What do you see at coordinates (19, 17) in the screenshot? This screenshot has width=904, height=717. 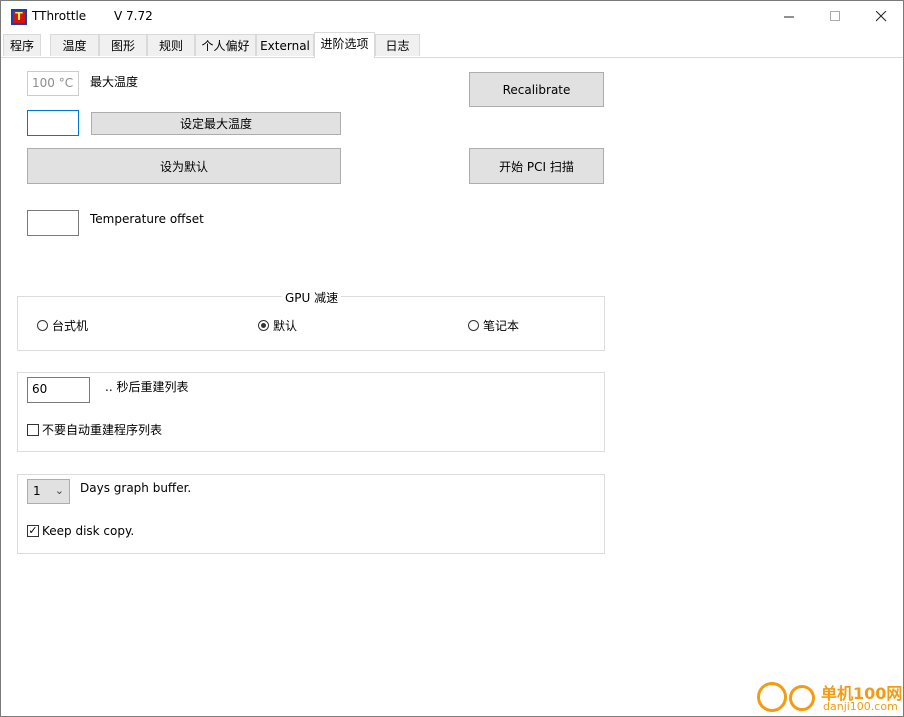 I see `app-logo-icon: T` at bounding box center [19, 17].